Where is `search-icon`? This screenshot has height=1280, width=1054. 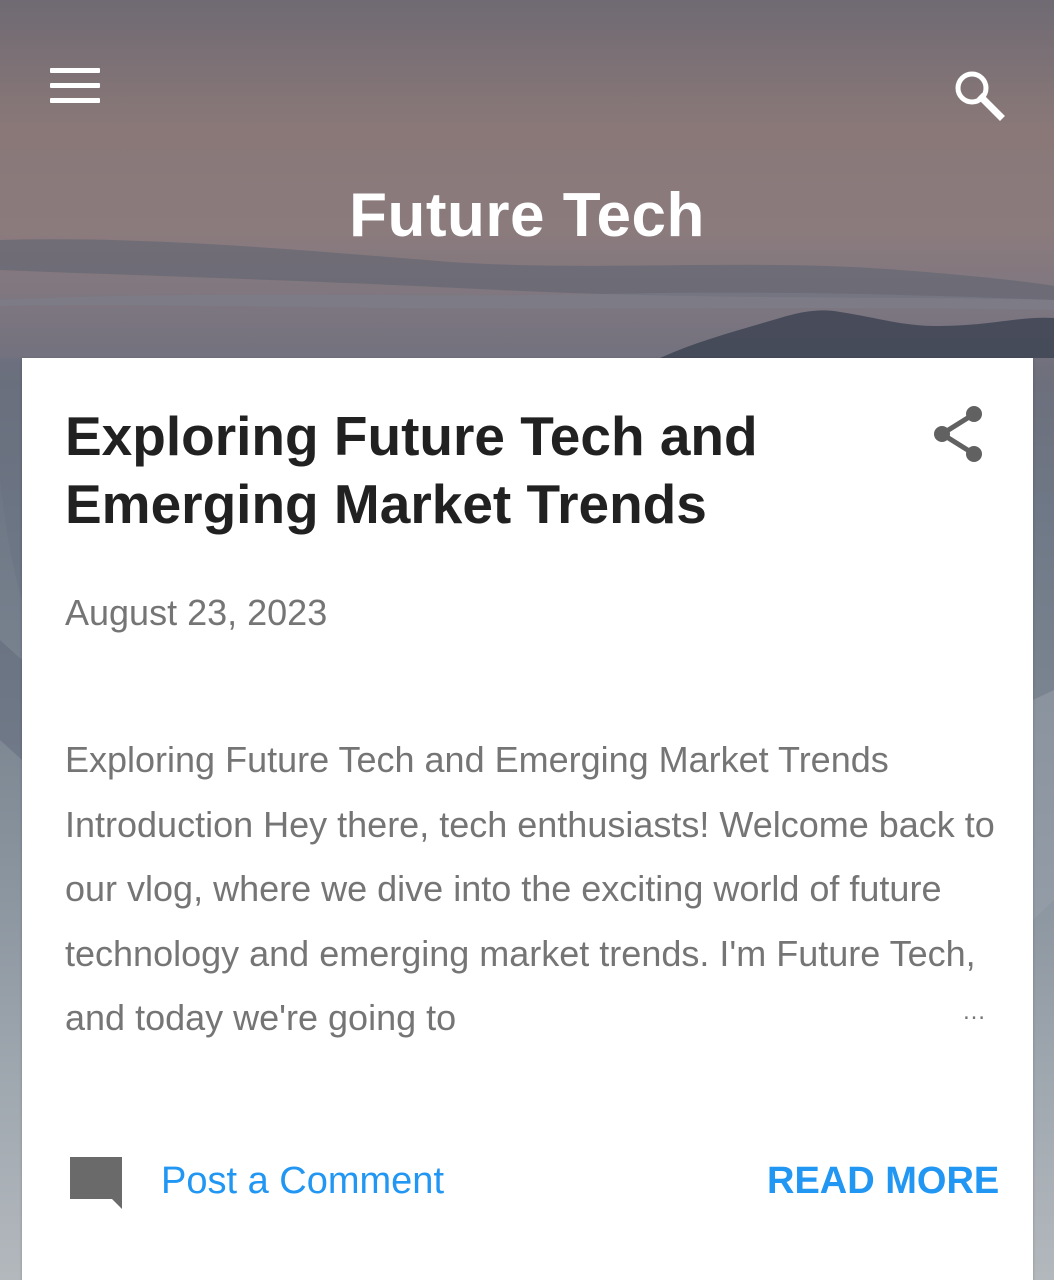
search-icon is located at coordinates (980, 96).